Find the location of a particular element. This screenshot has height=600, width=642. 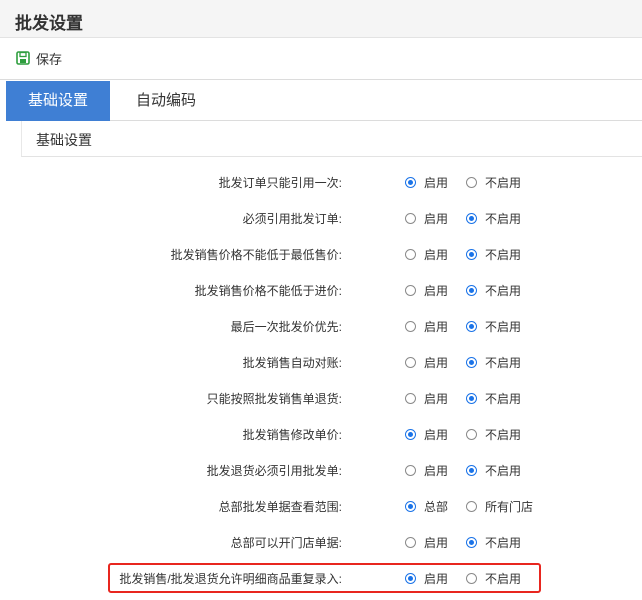

setting-row: 批发退货必须引用批发单: 启用 不启用 is located at coordinates (321, 471).